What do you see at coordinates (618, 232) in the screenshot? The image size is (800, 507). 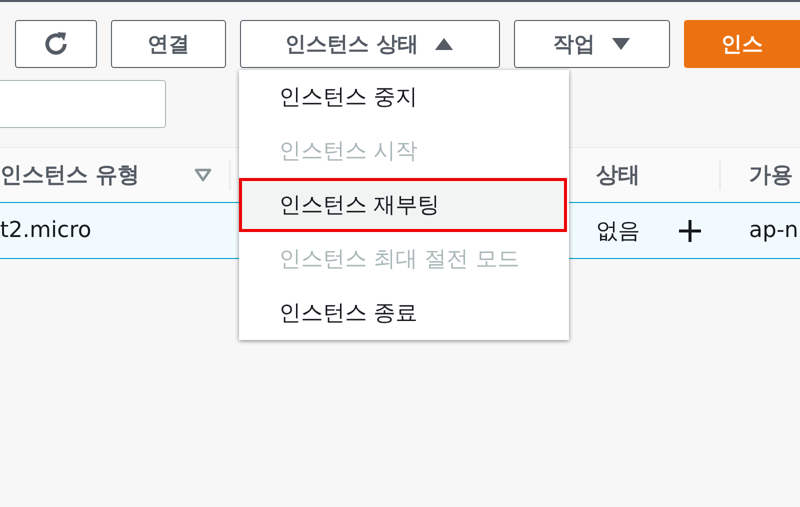 I see `table-cell-text: 없음` at bounding box center [618, 232].